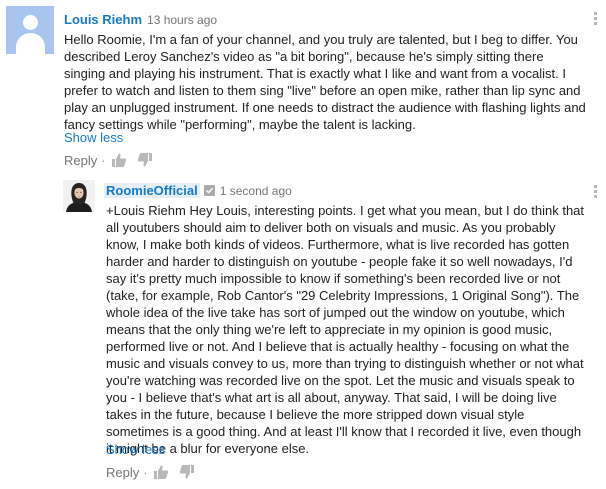 The width and height of the screenshot is (606, 489). I want to click on author-name: Louis Riehm, so click(103, 19).